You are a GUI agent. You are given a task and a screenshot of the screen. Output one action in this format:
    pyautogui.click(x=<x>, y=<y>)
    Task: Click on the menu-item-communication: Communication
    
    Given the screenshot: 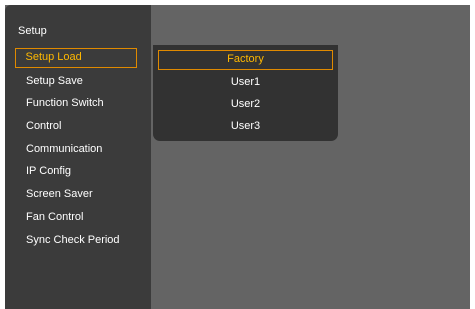 What is the action you would take?
    pyautogui.click(x=76, y=149)
    